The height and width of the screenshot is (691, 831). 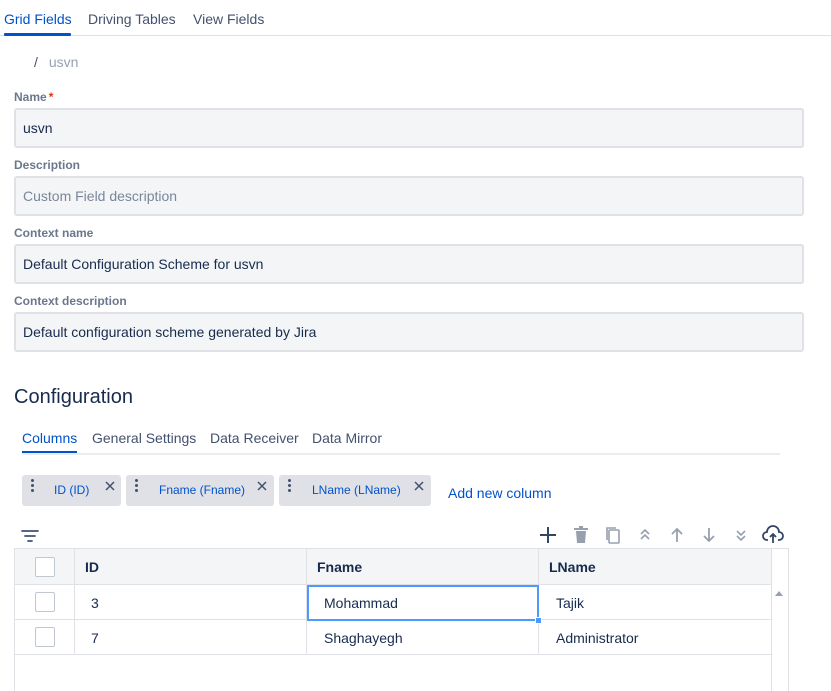 I want to click on name-label: Name*, so click(x=33, y=97).